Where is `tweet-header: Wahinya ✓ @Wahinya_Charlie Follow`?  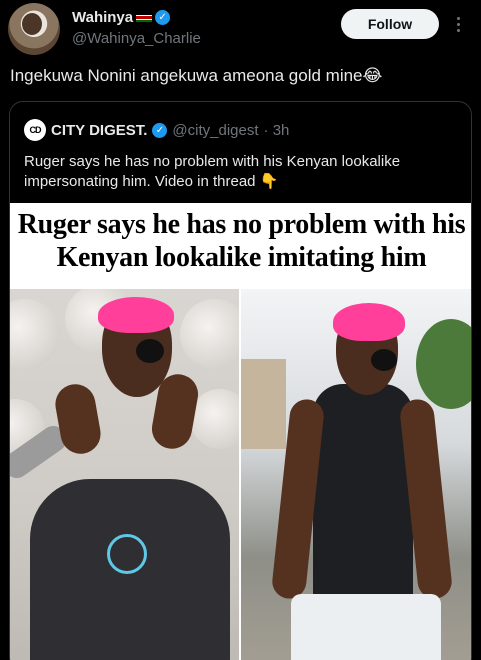
tweet-header: Wahinya ✓ @Wahinya_Charlie Follow is located at coordinates (240, 30).